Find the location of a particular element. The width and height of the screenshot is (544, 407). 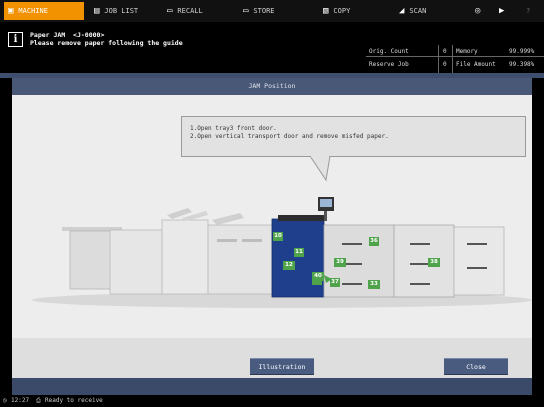

orig-count-label: Orig. Count is located at coordinates (389, 51).